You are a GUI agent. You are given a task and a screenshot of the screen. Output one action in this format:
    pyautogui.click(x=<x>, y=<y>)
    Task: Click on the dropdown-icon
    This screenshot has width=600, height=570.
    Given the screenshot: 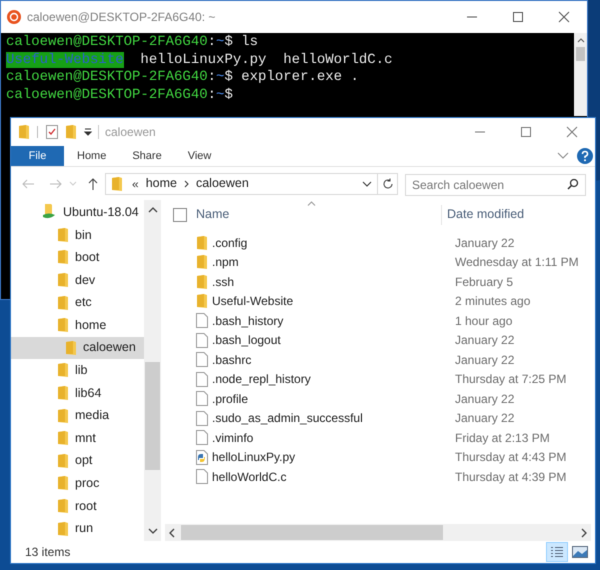 What is the action you would take?
    pyautogui.click(x=88, y=132)
    